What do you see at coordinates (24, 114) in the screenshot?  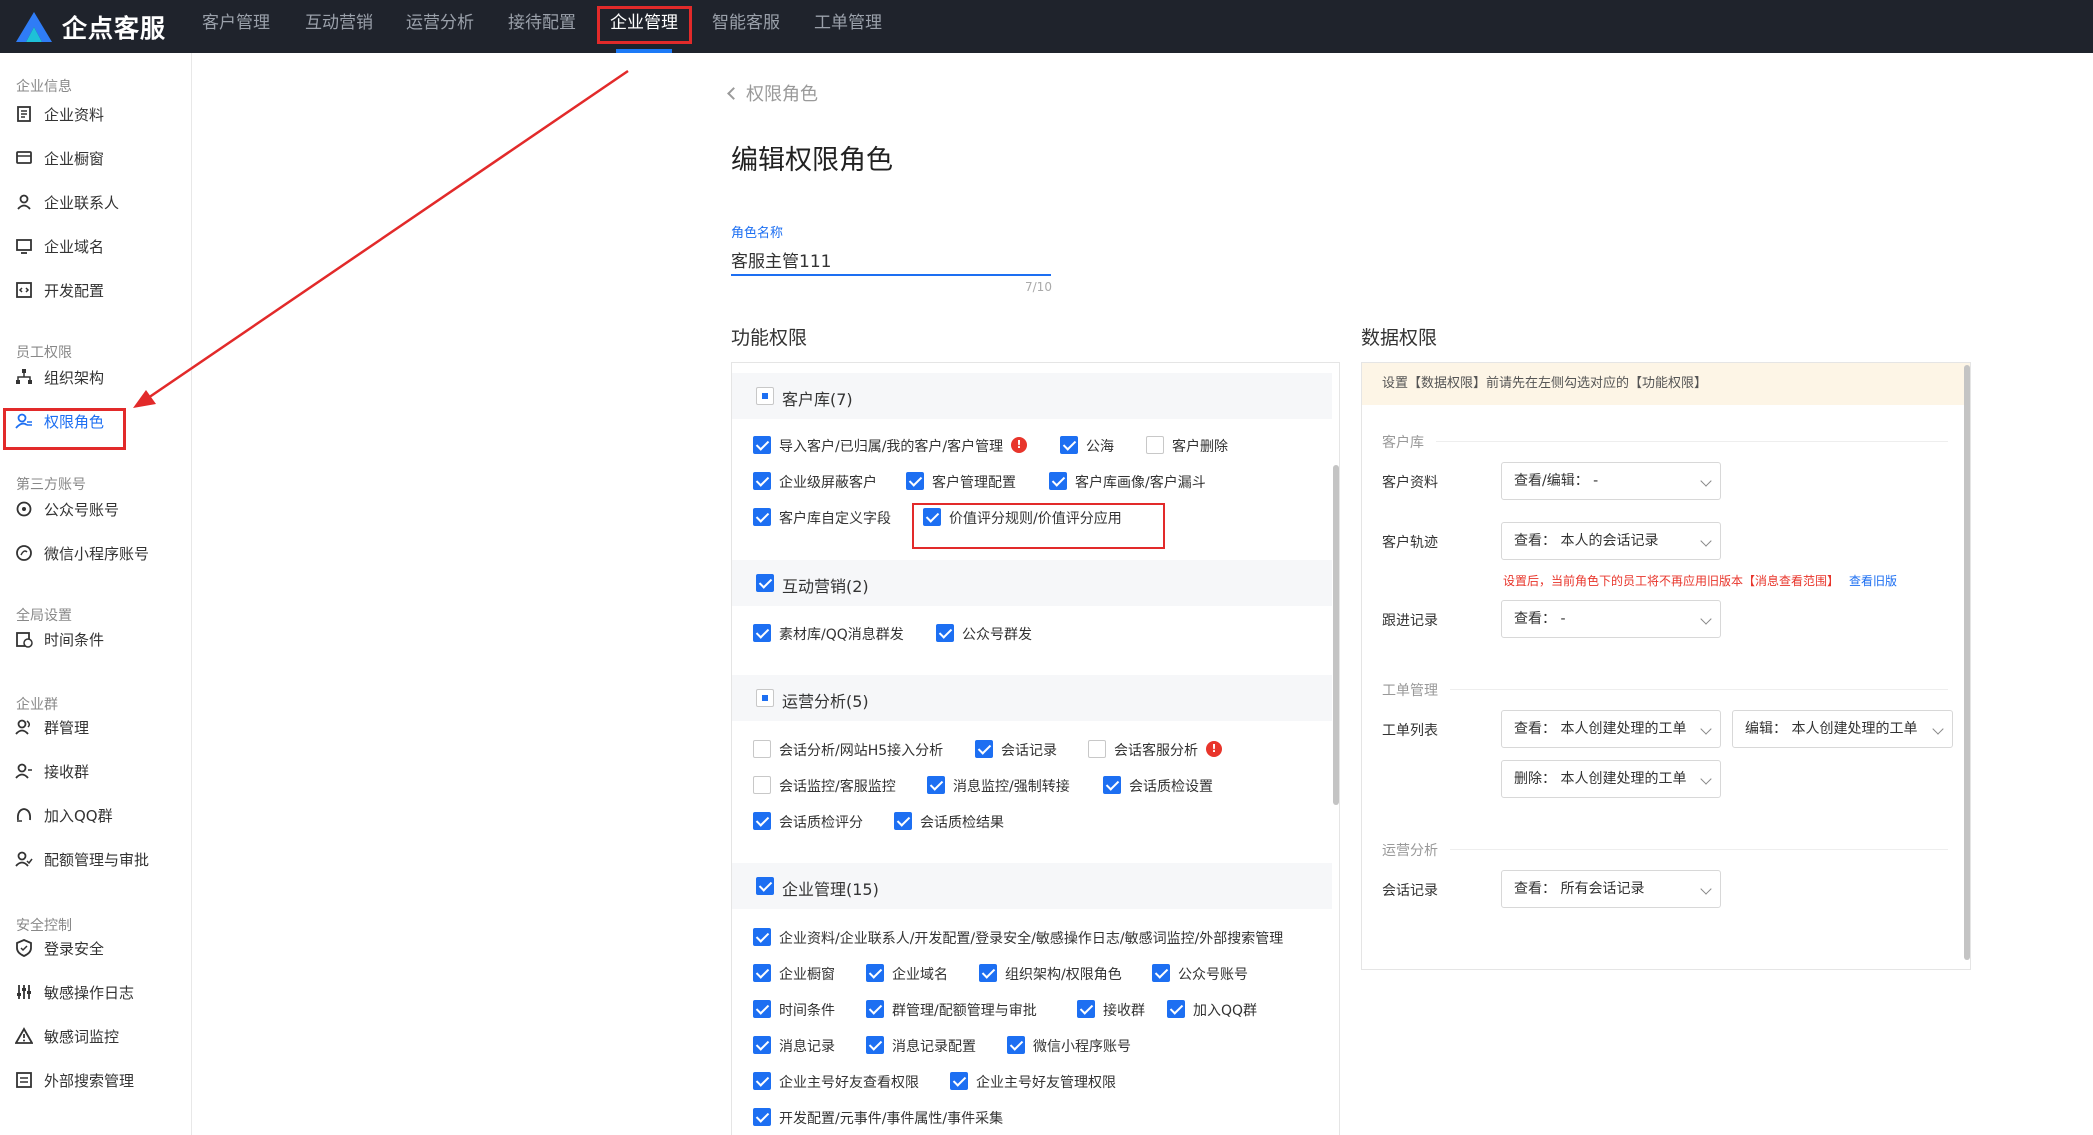 I see `document-icon` at bounding box center [24, 114].